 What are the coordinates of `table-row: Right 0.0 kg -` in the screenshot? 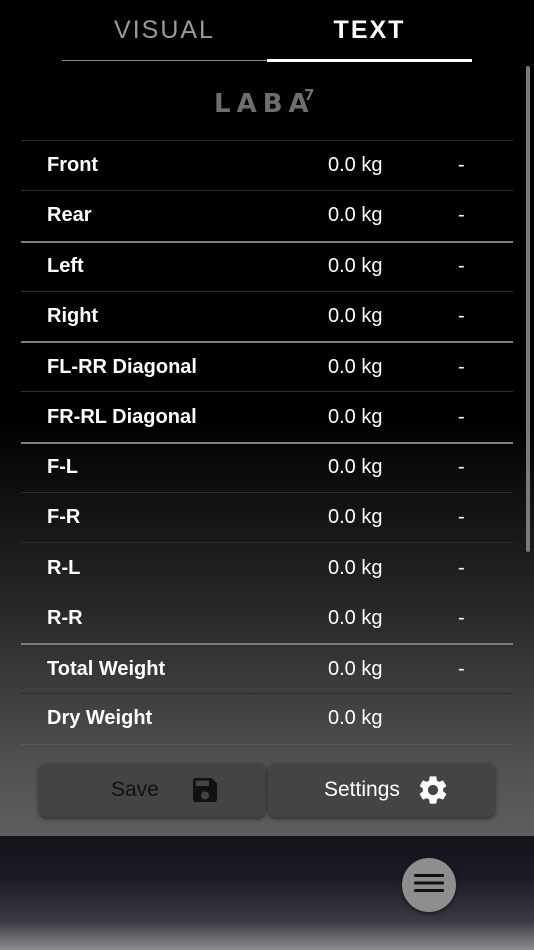 It's located at (267, 315).